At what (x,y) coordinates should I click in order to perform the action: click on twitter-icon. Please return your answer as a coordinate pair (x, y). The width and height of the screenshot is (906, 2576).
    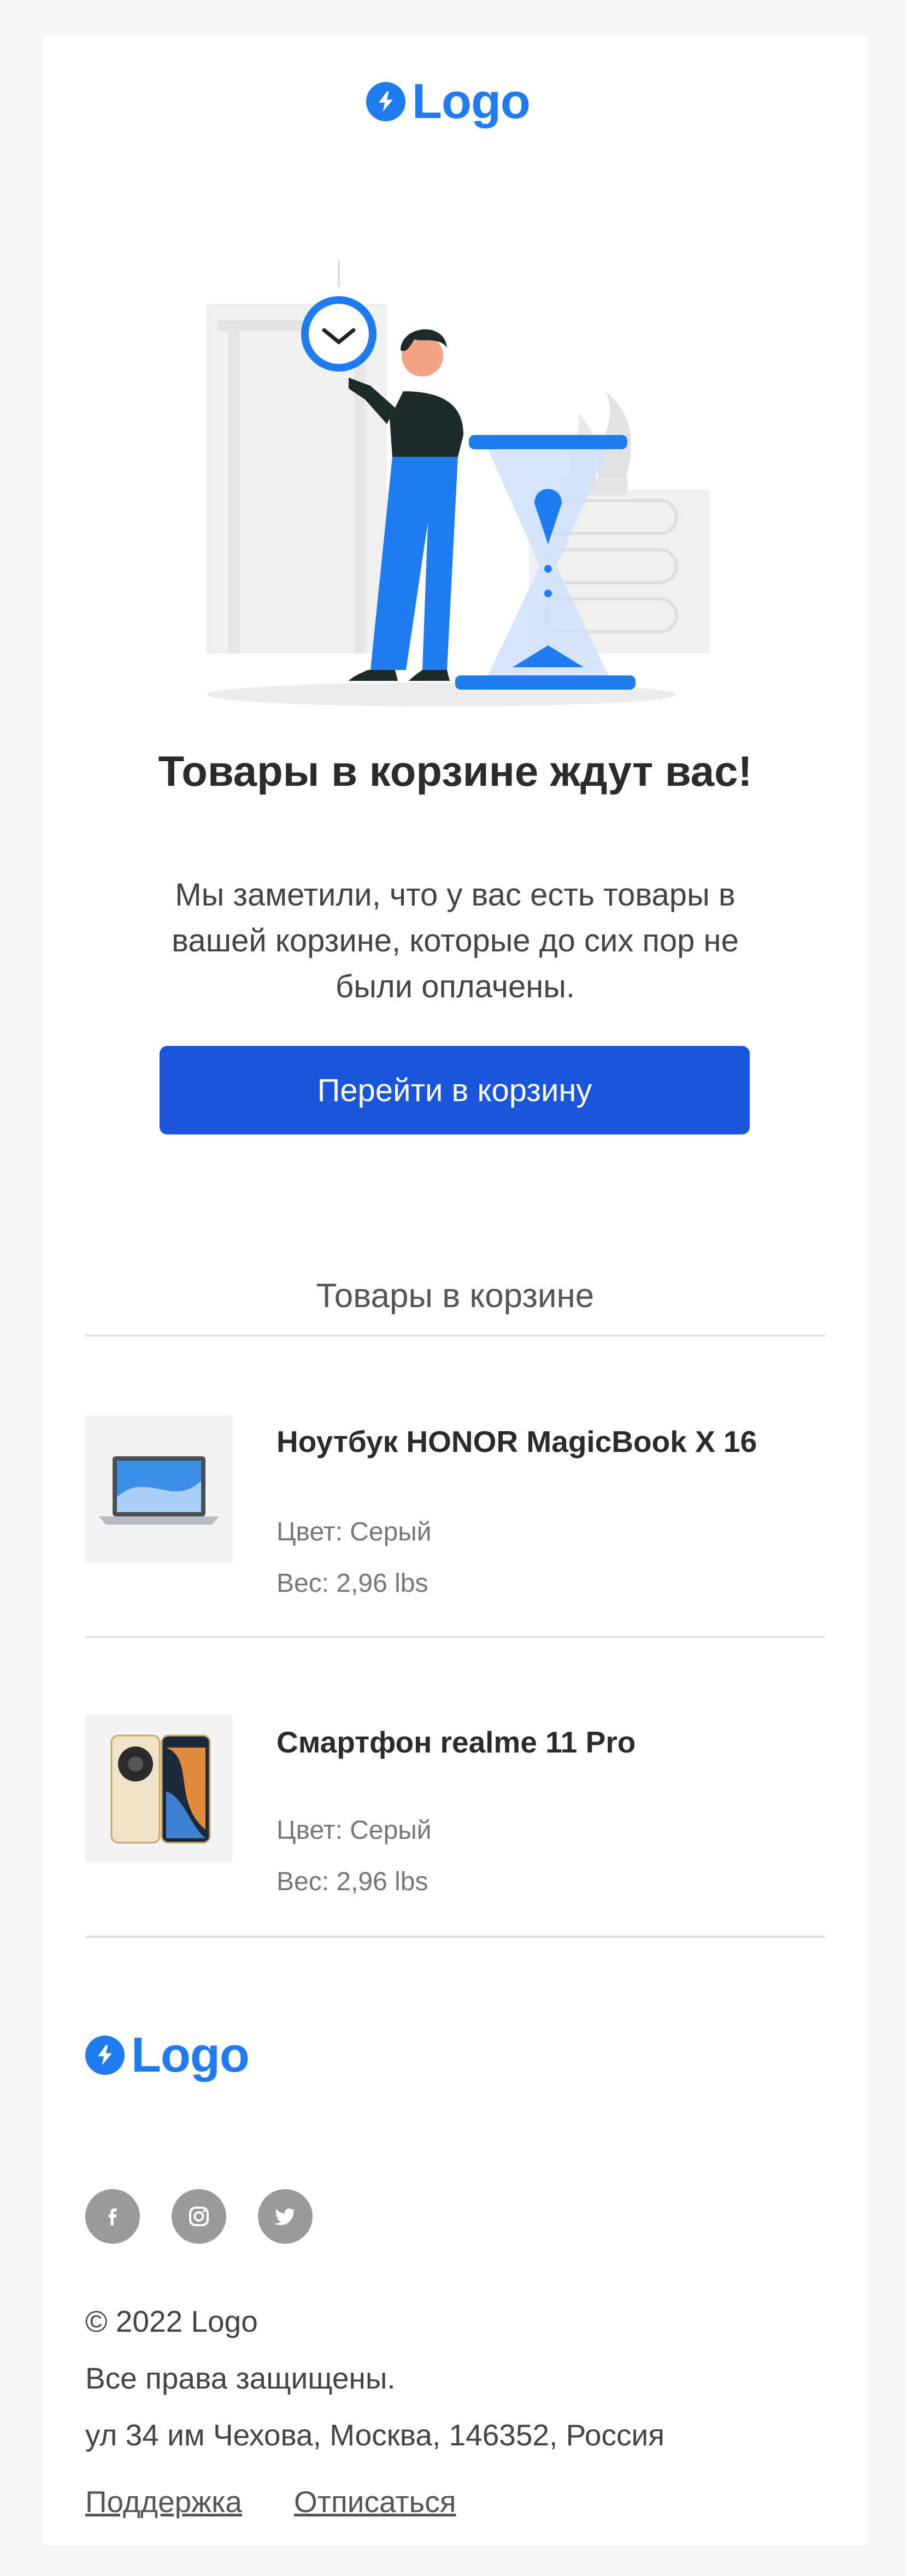
    Looking at the image, I should click on (285, 2217).